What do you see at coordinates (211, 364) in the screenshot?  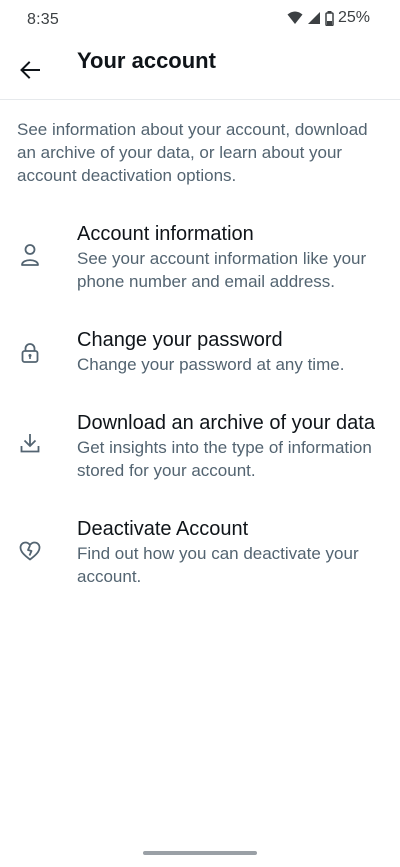 I see `menu-item-description: Change your password at any time.` at bounding box center [211, 364].